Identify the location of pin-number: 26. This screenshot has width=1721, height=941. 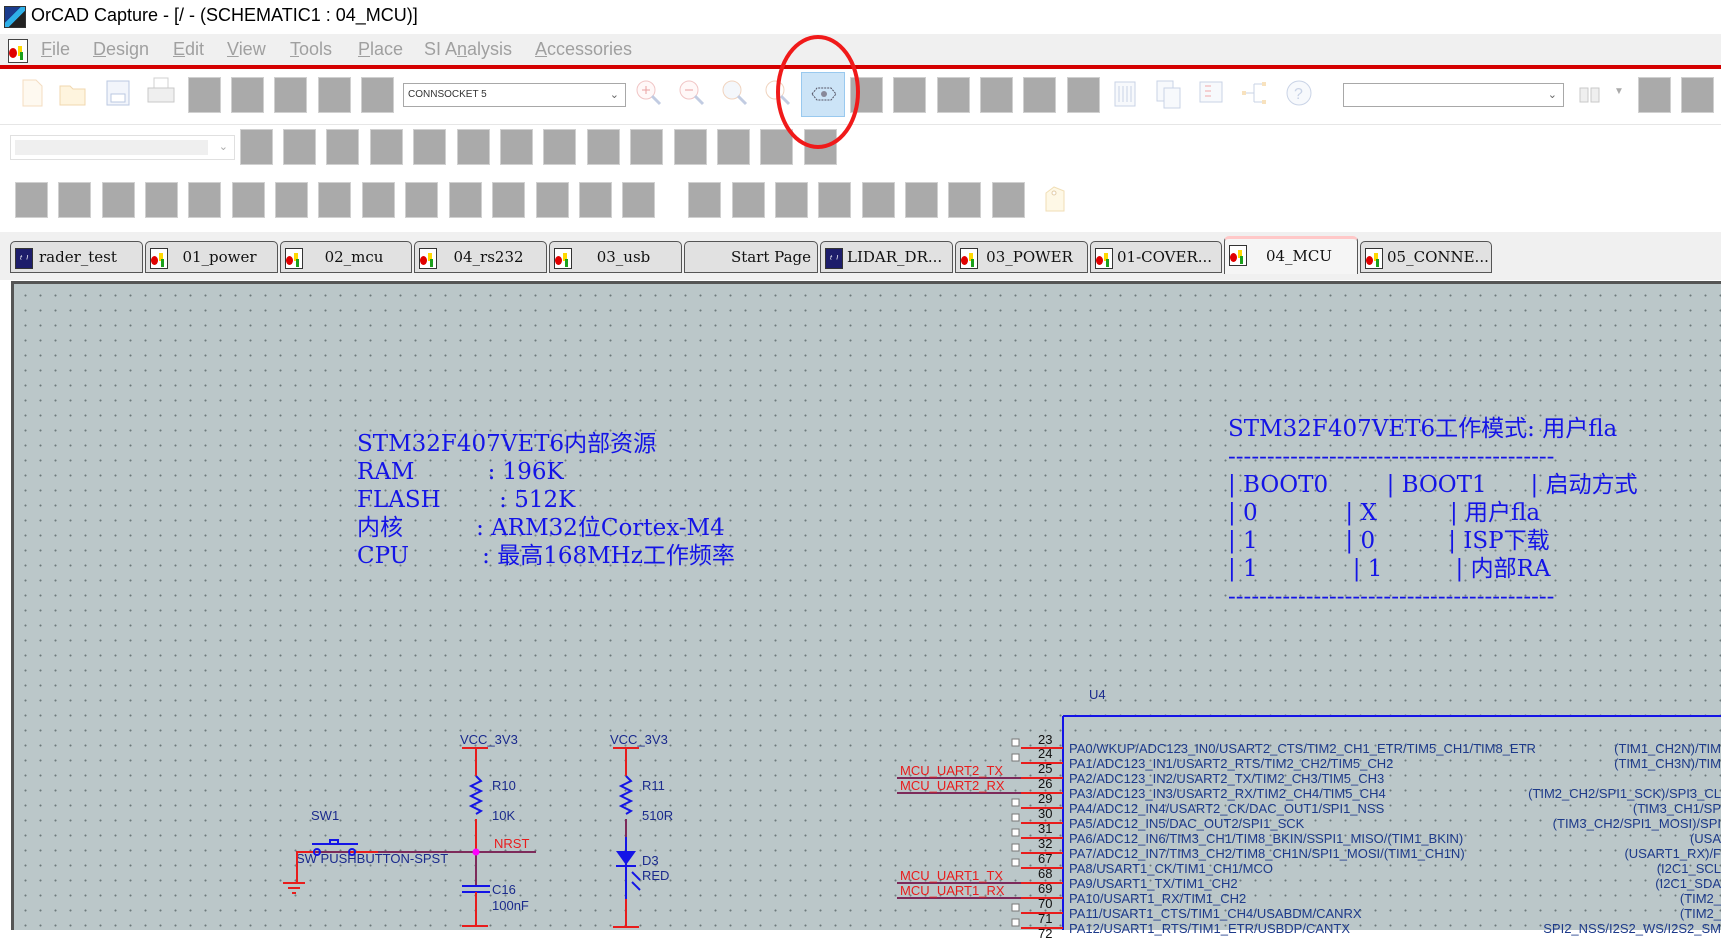
(1045, 783).